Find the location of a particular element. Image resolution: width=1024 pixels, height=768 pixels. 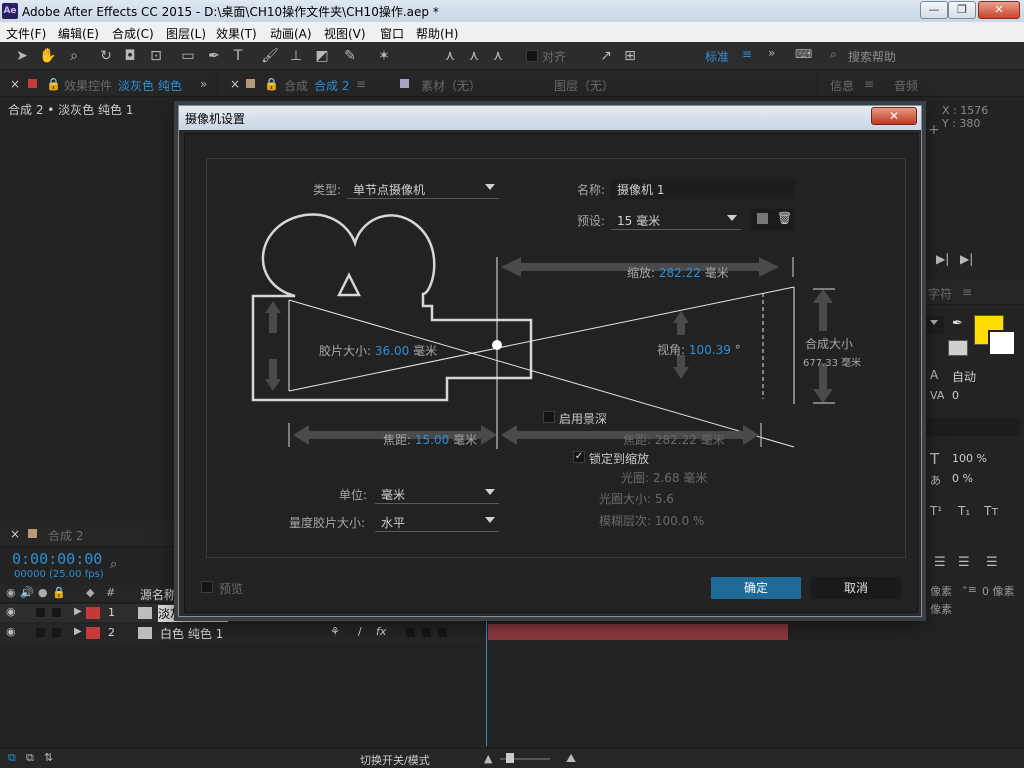

camera-tool-icon: ◘ is located at coordinates (130, 56).